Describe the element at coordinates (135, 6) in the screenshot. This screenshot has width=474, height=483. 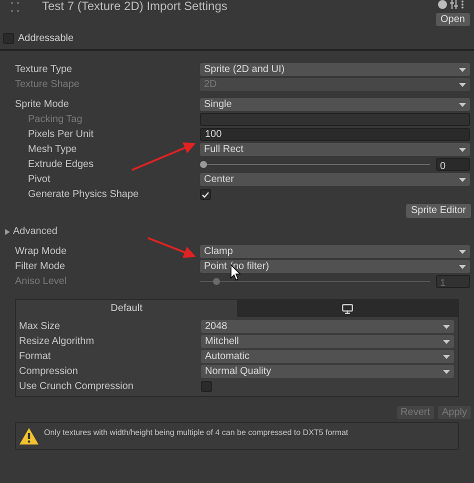
I see `window-title: Test 7 (Texture 2D) Import Settings` at that location.